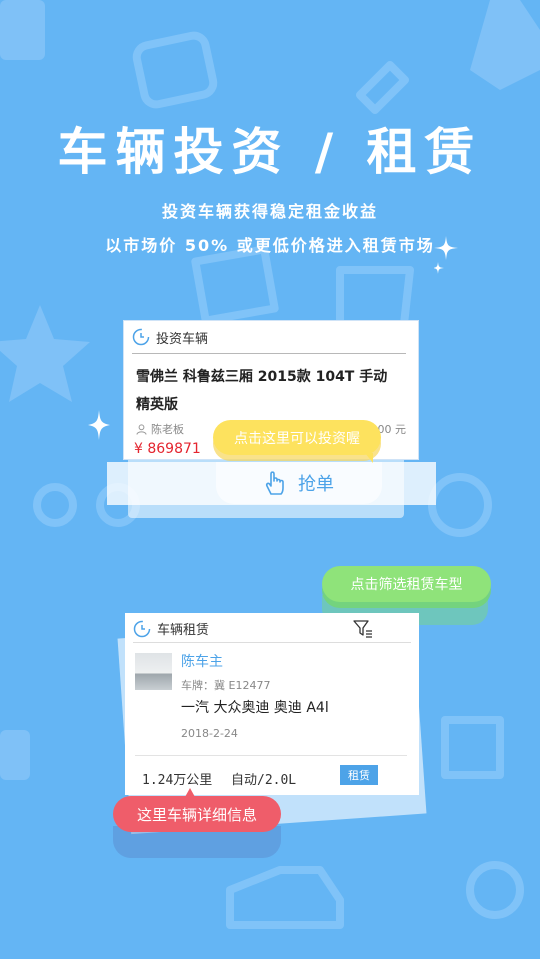 This screenshot has width=540, height=959. Describe the element at coordinates (269, 211) in the screenshot. I see `subtitle-line-1: 投资车辆获得稳定租金收益` at that location.